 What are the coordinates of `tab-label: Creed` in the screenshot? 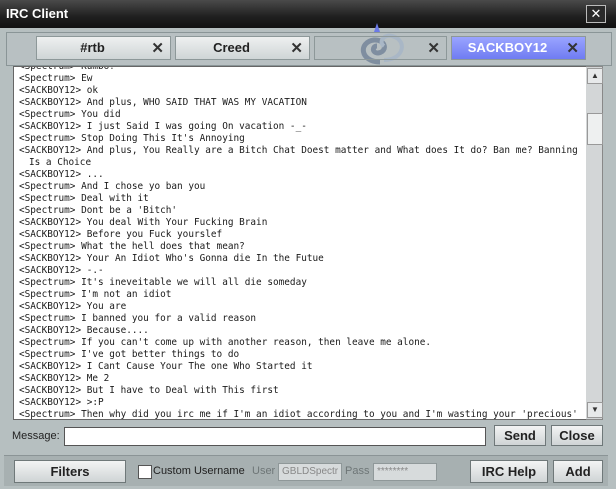 It's located at (231, 47).